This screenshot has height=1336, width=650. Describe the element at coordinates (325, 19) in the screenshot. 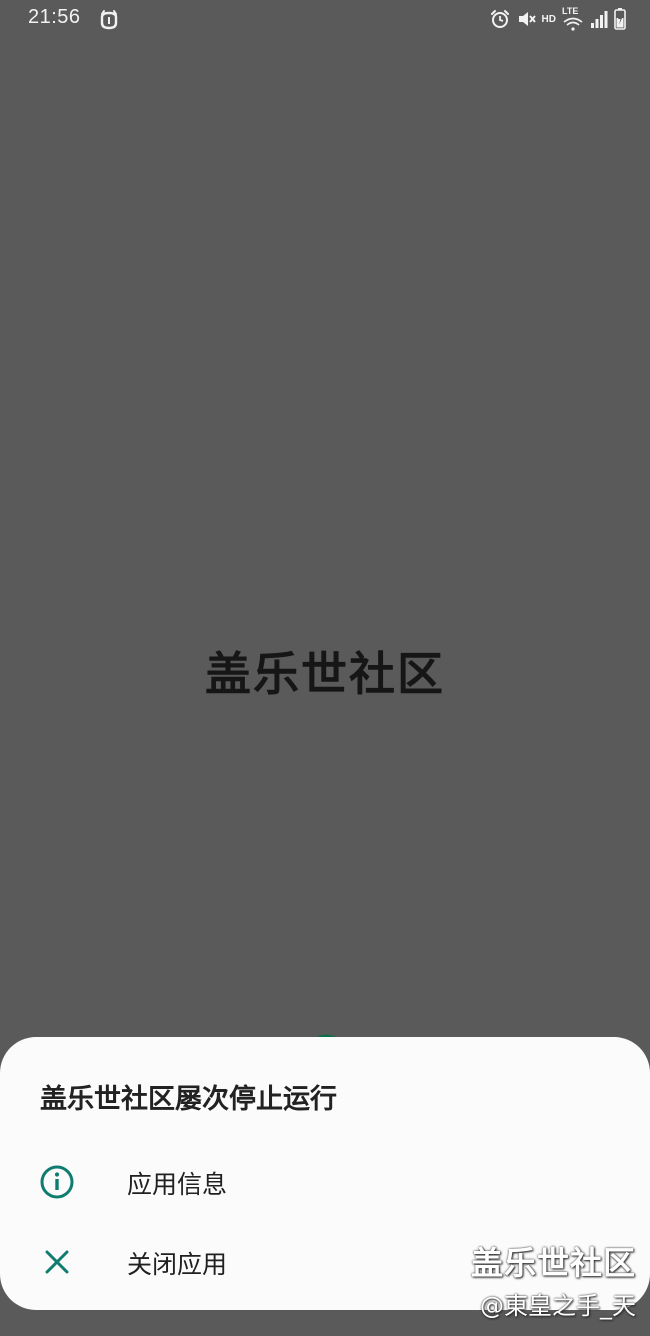

I see `status-bar: 21:56 HD LTE` at that location.